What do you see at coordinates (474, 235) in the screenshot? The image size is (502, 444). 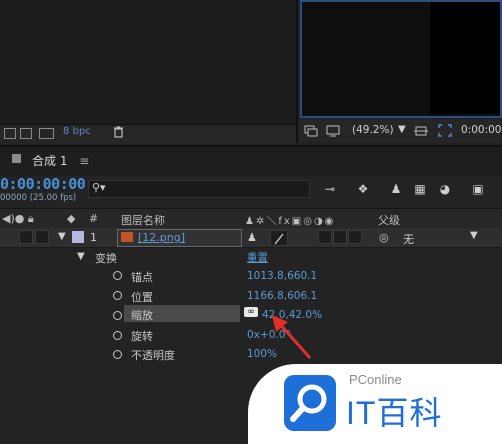 I see `chevron-down-icon: ▼` at bounding box center [474, 235].